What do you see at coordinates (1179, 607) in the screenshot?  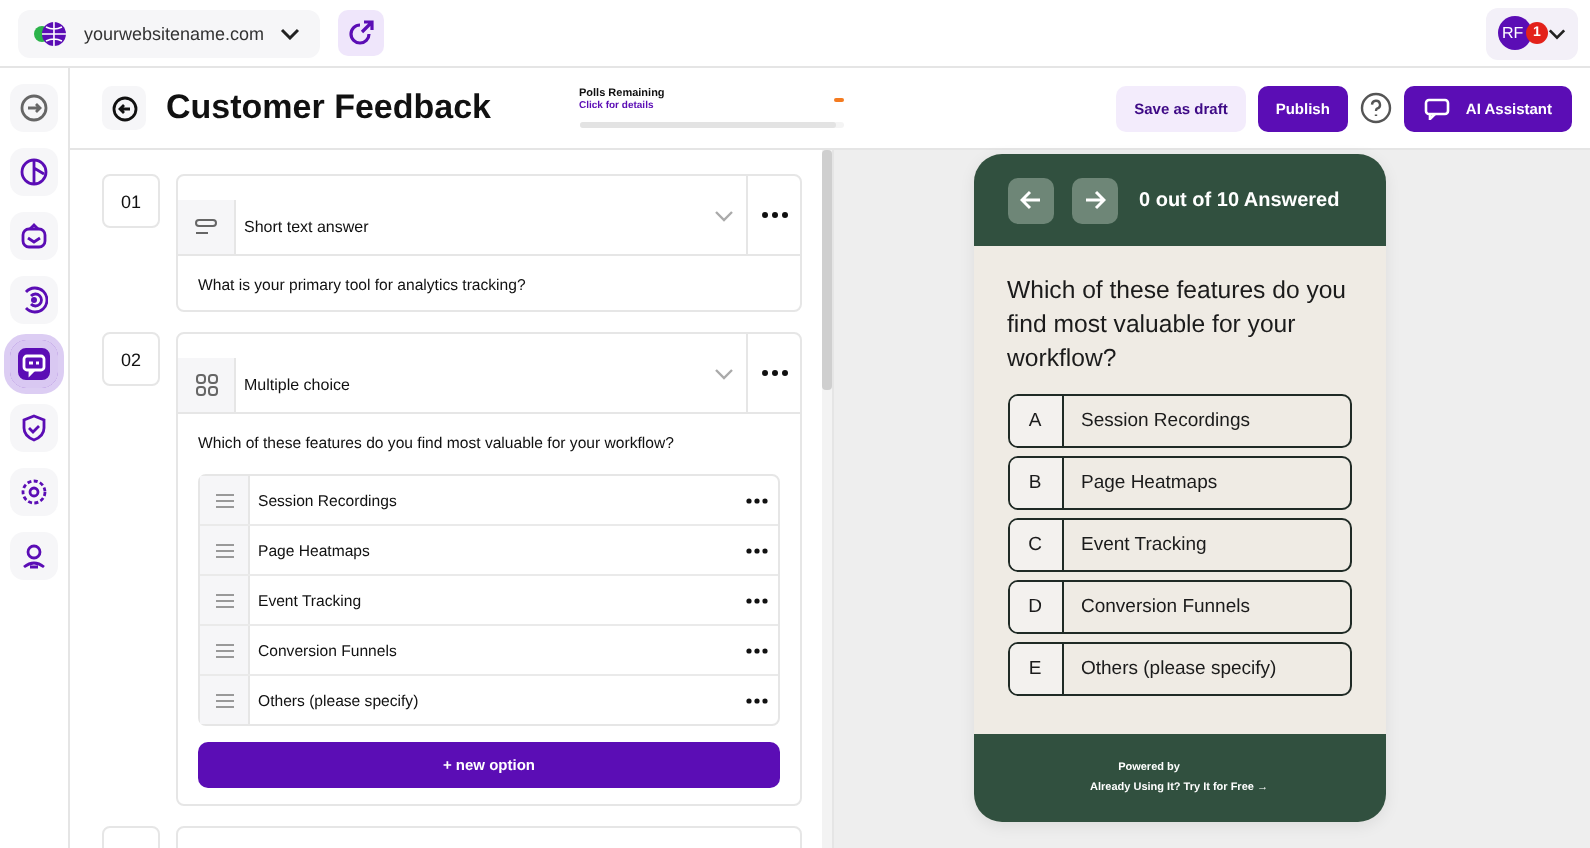 I see `answer-option: D Conversion Funnels` at bounding box center [1179, 607].